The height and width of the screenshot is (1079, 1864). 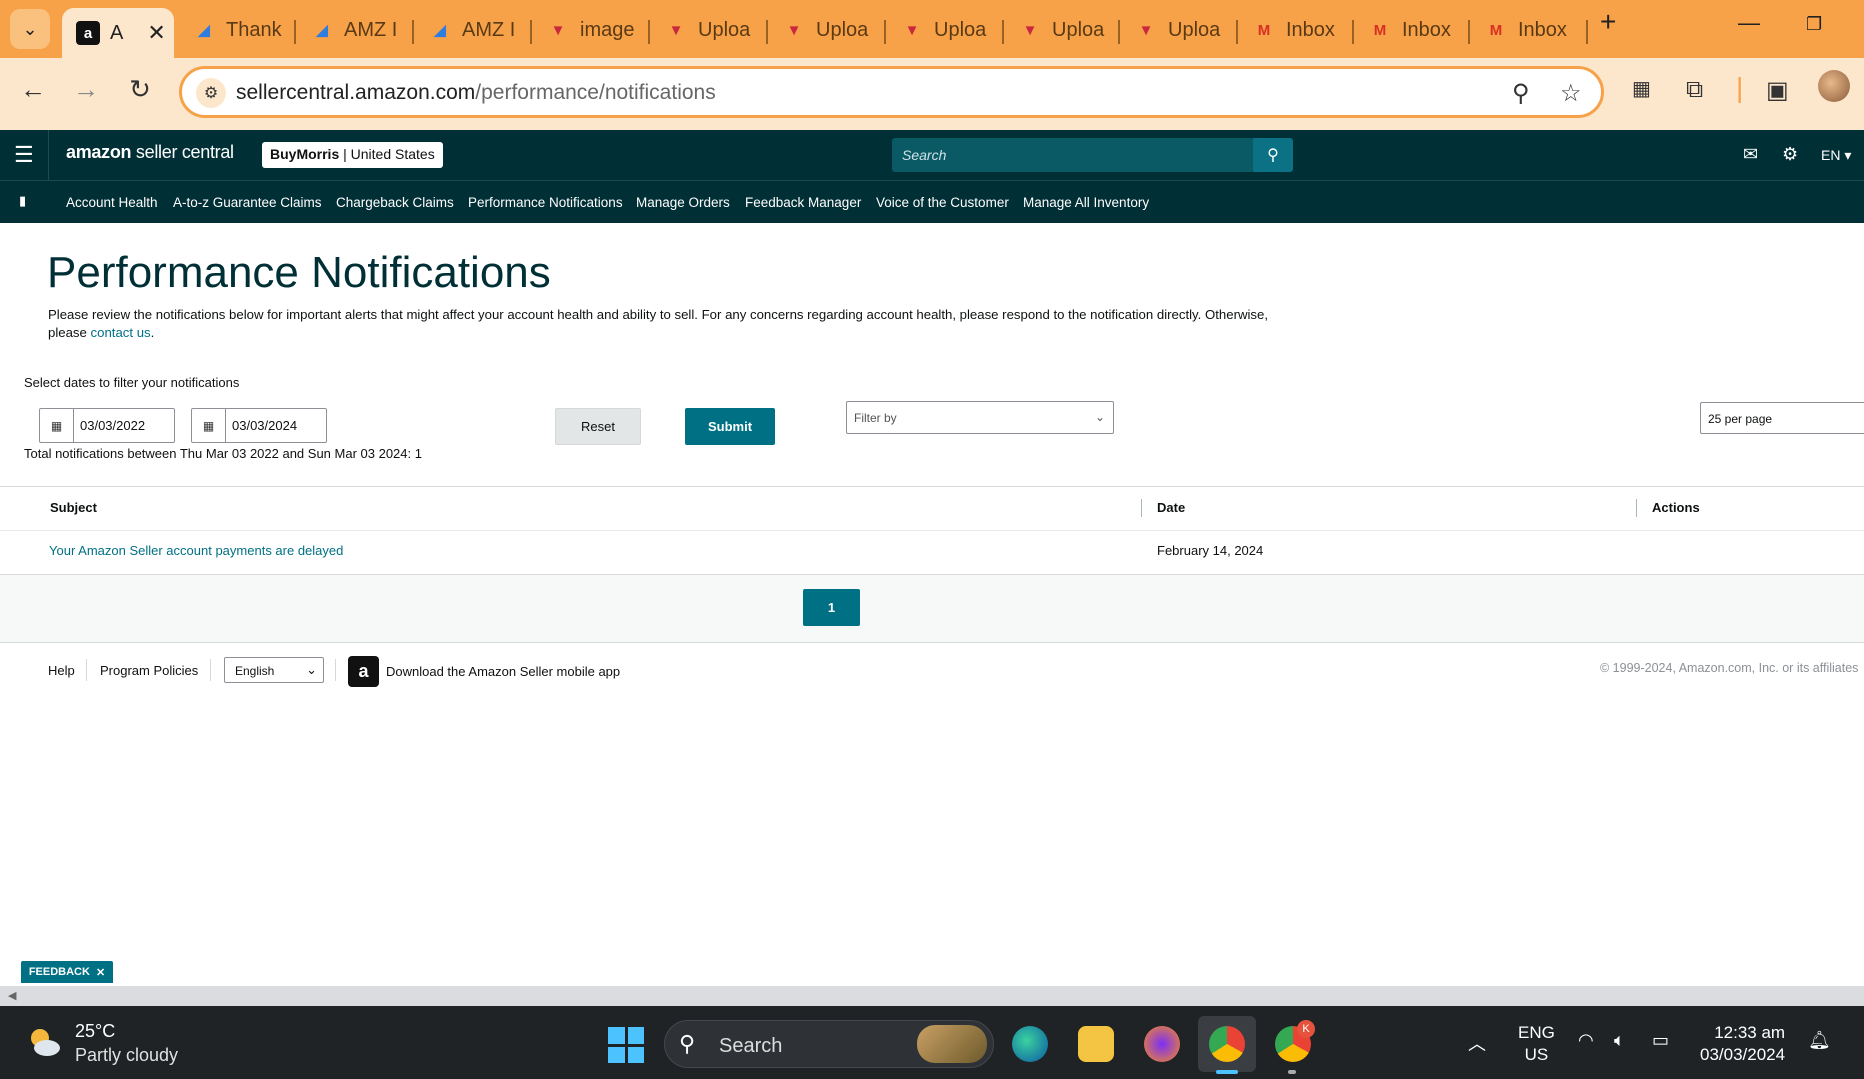 I want to click on clickup-icon: ◢, so click(x=322, y=30).